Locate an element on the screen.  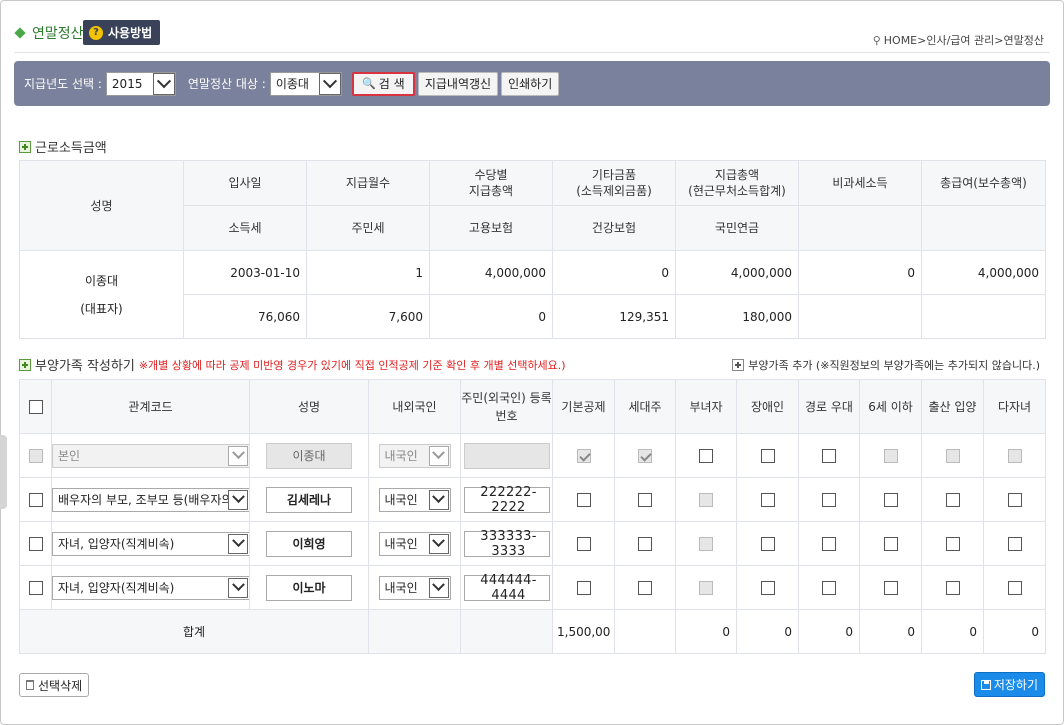
header-gross-salary: 총급여(보수총액) is located at coordinates (983, 183).